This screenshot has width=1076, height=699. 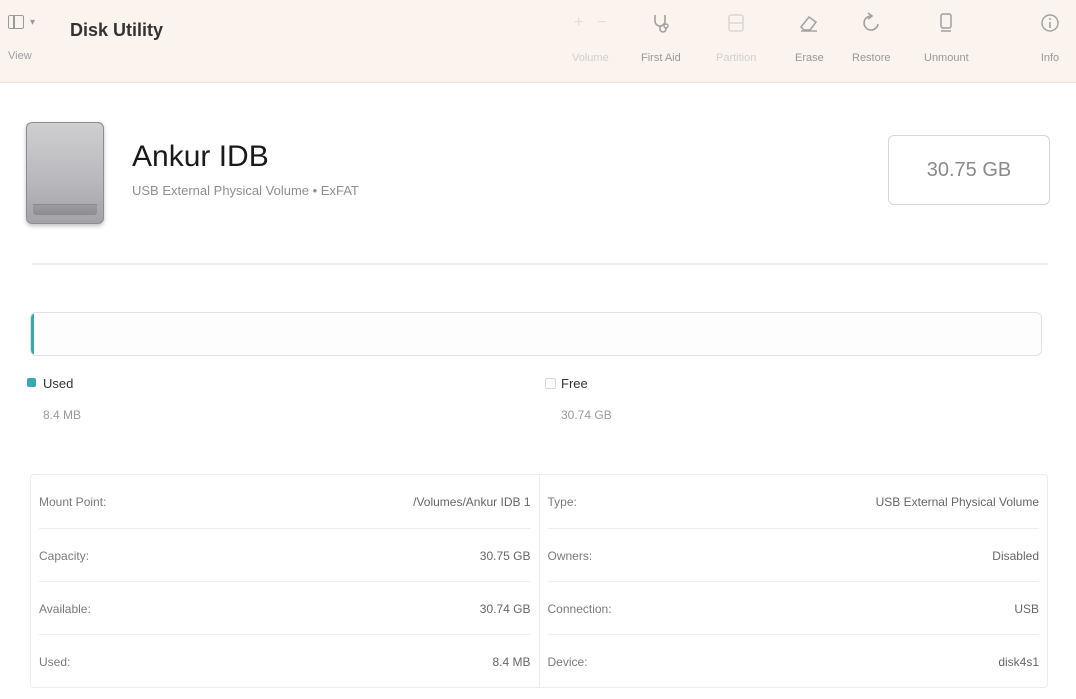 What do you see at coordinates (536, 334) in the screenshot?
I see `usage-bar` at bounding box center [536, 334].